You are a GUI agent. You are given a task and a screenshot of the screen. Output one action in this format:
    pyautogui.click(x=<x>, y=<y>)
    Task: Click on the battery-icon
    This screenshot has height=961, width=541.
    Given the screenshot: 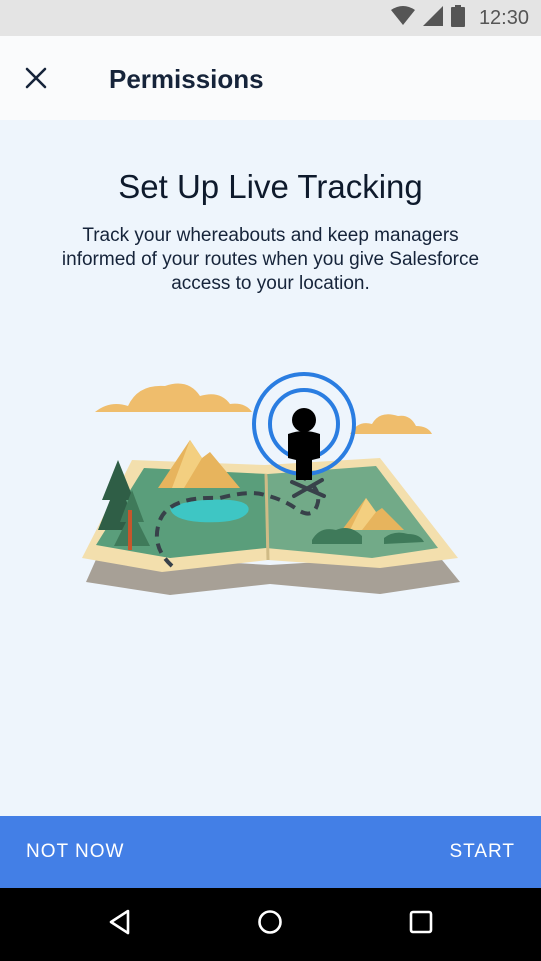 What is the action you would take?
    pyautogui.click(x=457, y=18)
    